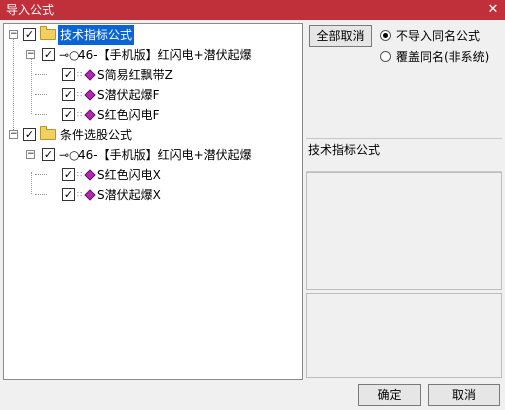  I want to click on cancel-button: 取消, so click(464, 395).